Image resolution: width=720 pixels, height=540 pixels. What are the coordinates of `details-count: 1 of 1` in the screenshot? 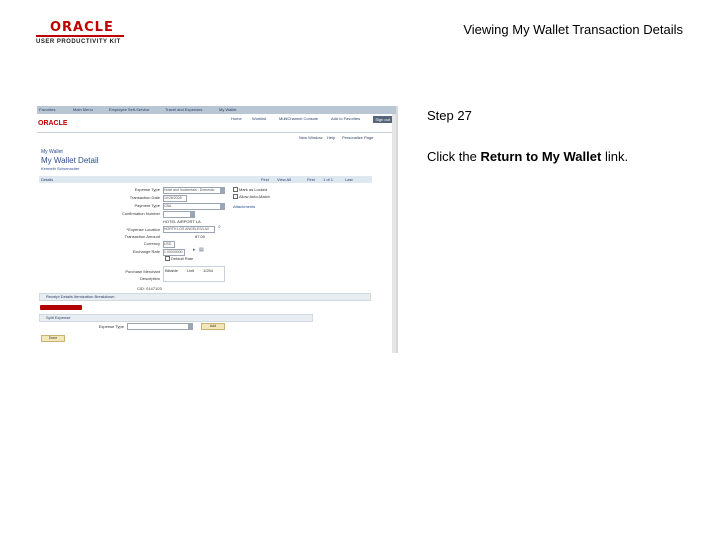 It's located at (328, 179).